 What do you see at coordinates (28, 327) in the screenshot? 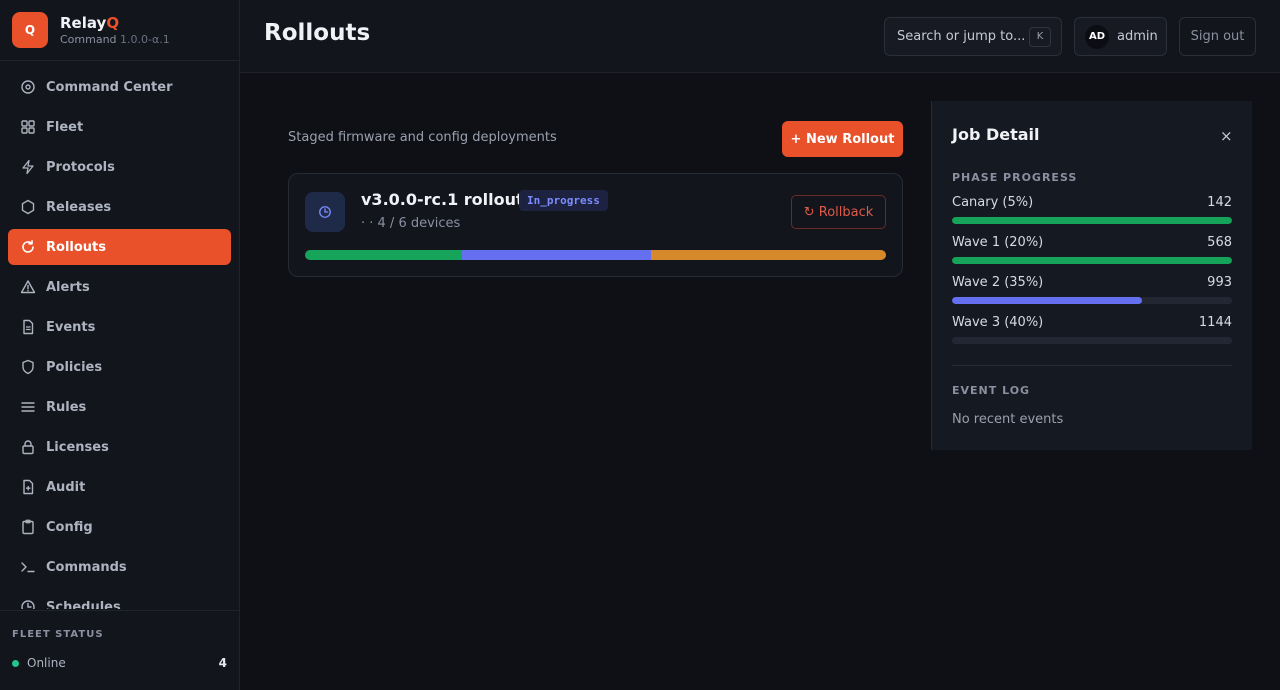
I see `document-icon` at bounding box center [28, 327].